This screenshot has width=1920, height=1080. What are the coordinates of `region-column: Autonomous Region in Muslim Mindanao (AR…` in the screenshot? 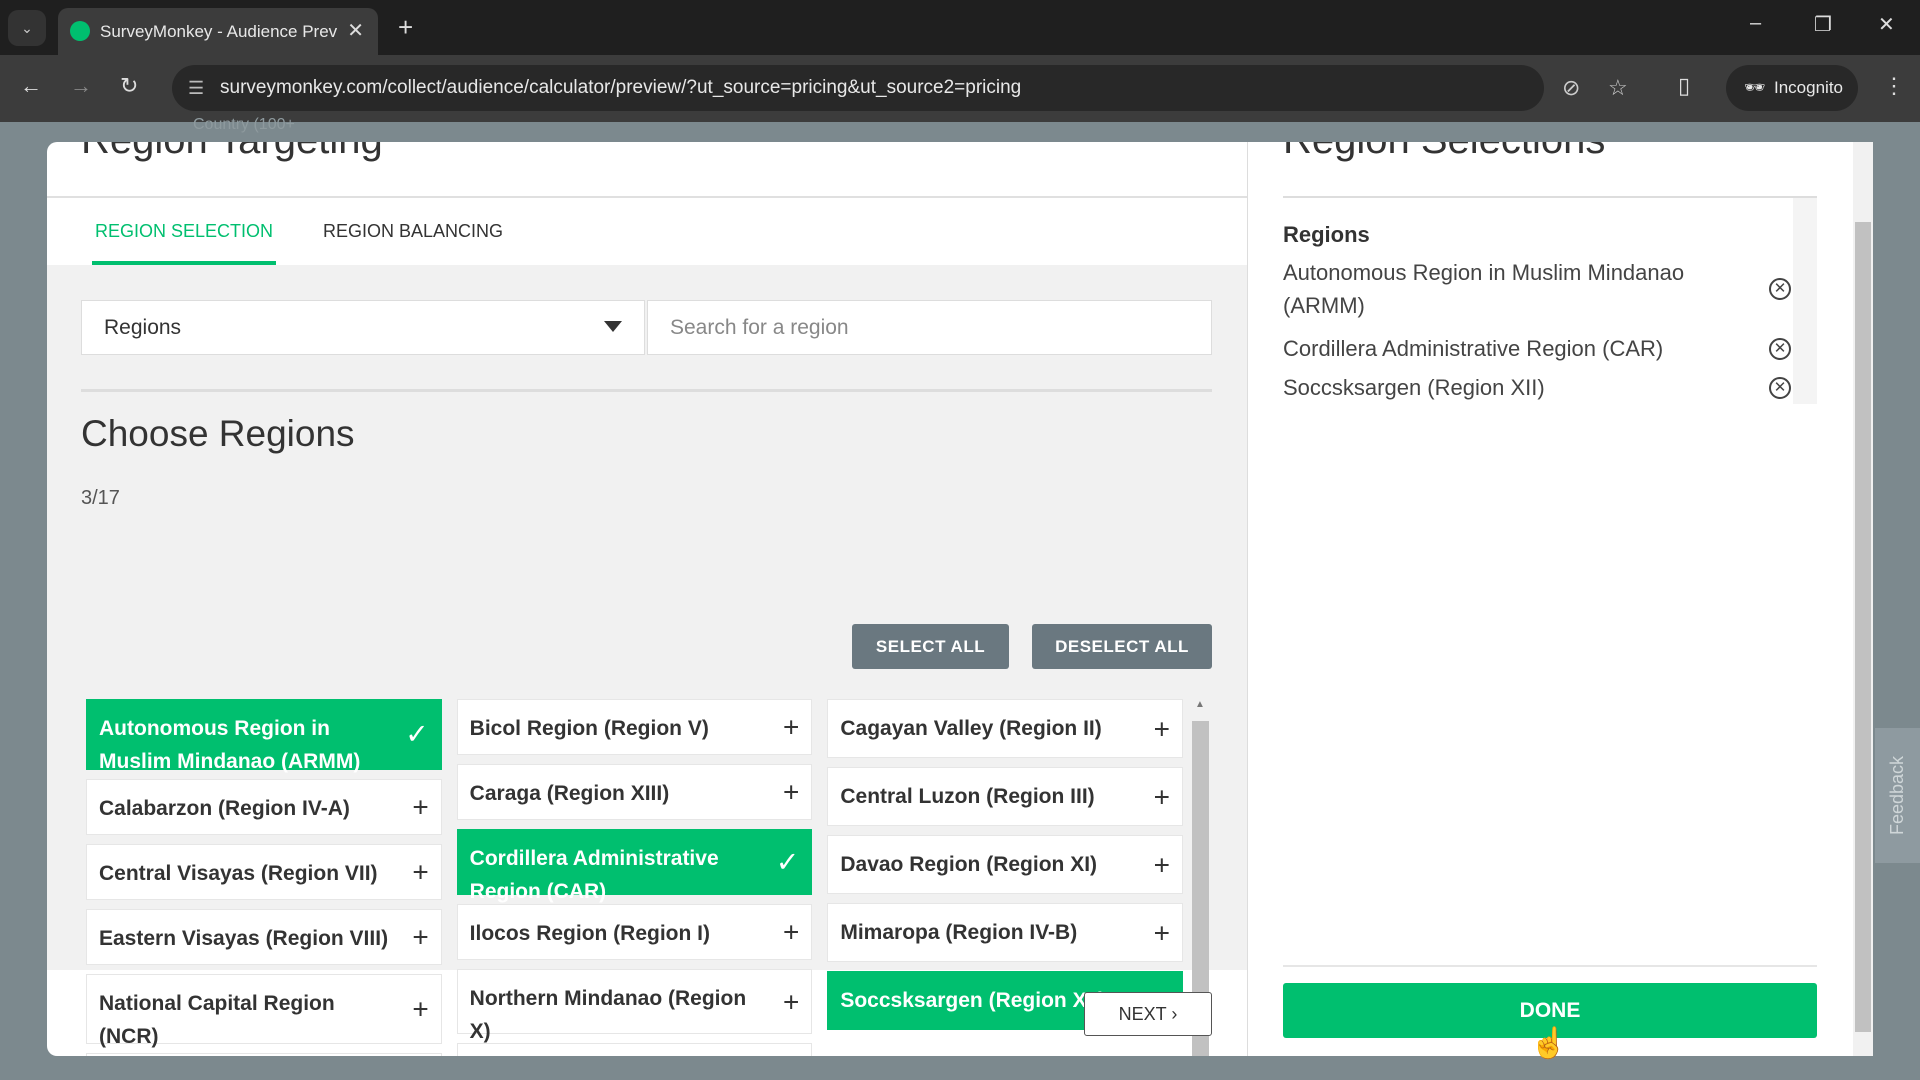 It's located at (264, 877).